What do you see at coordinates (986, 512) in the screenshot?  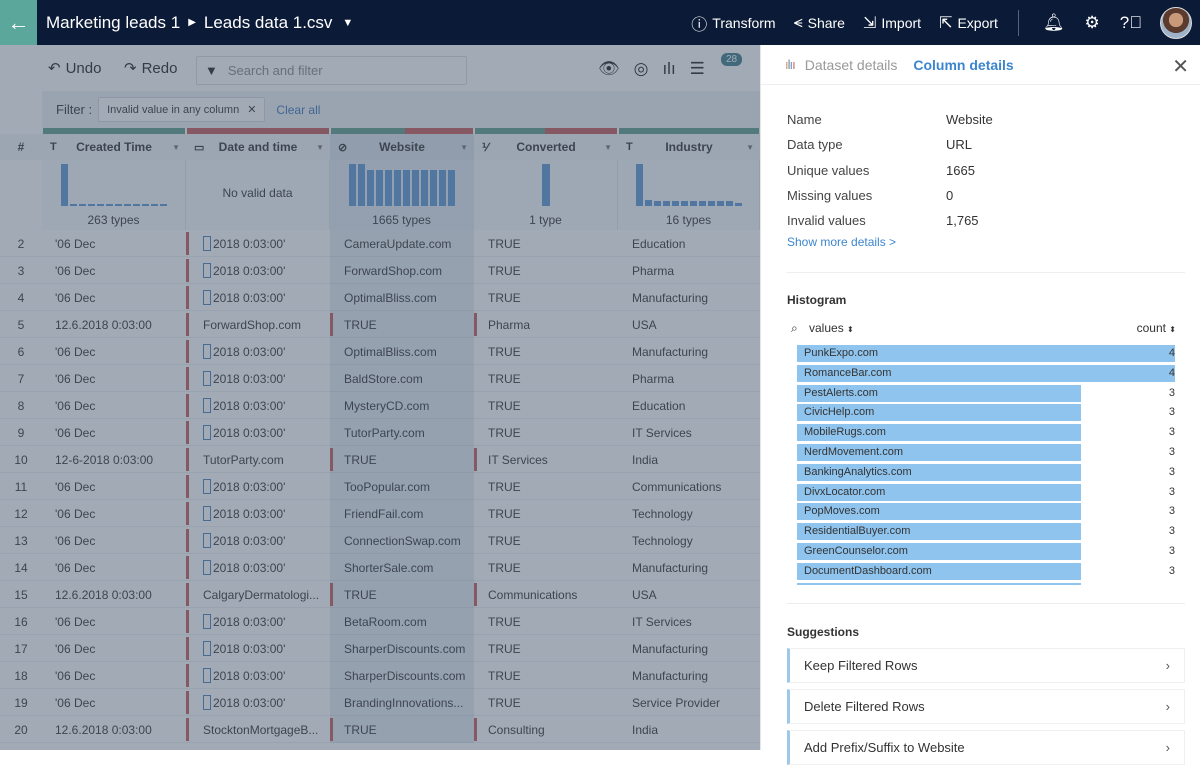 I see `histogram-row: PopMoves.com3` at bounding box center [986, 512].